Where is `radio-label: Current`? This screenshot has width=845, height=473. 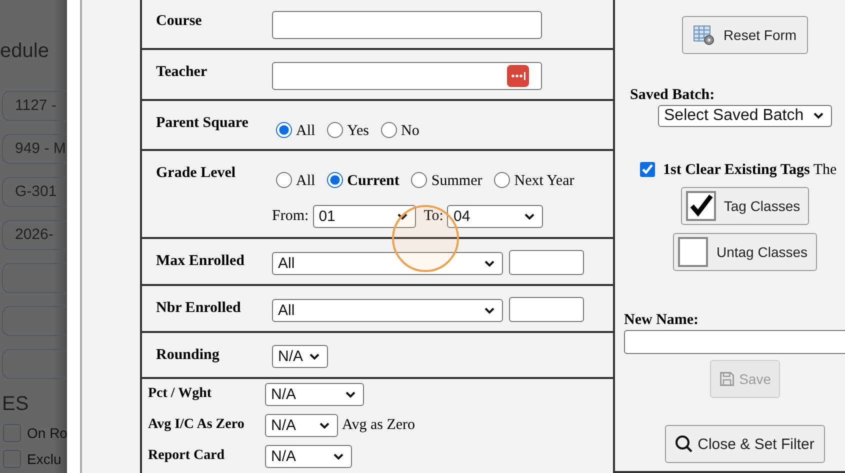 radio-label: Current is located at coordinates (373, 181).